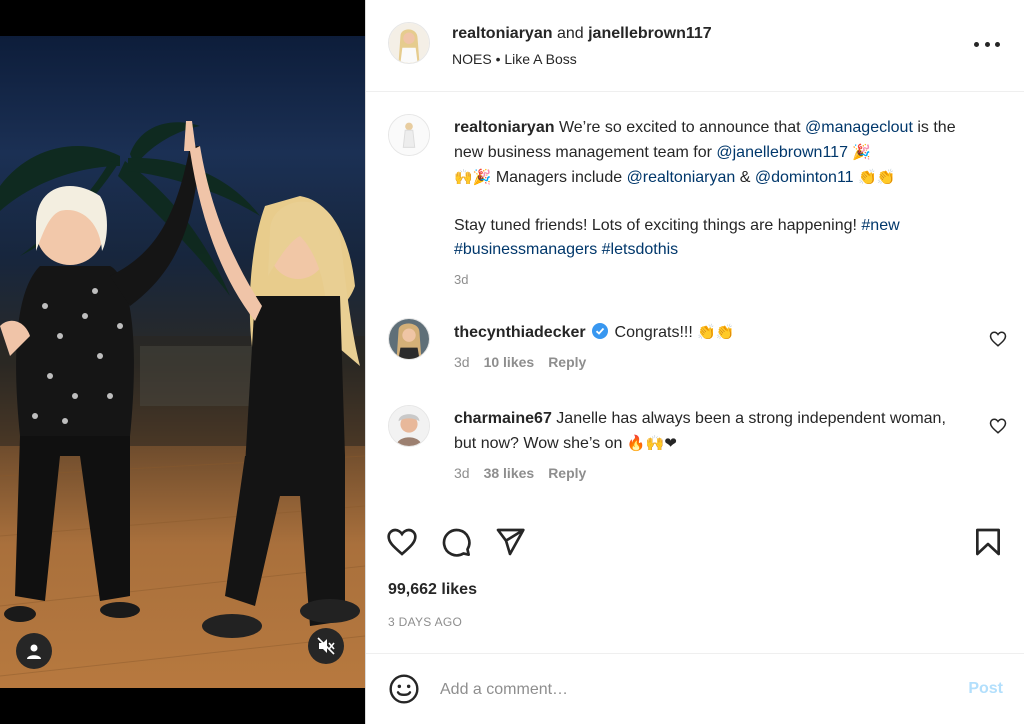 Image resolution: width=1024 pixels, height=724 pixels. I want to click on caption-text: Managers include, so click(559, 177).